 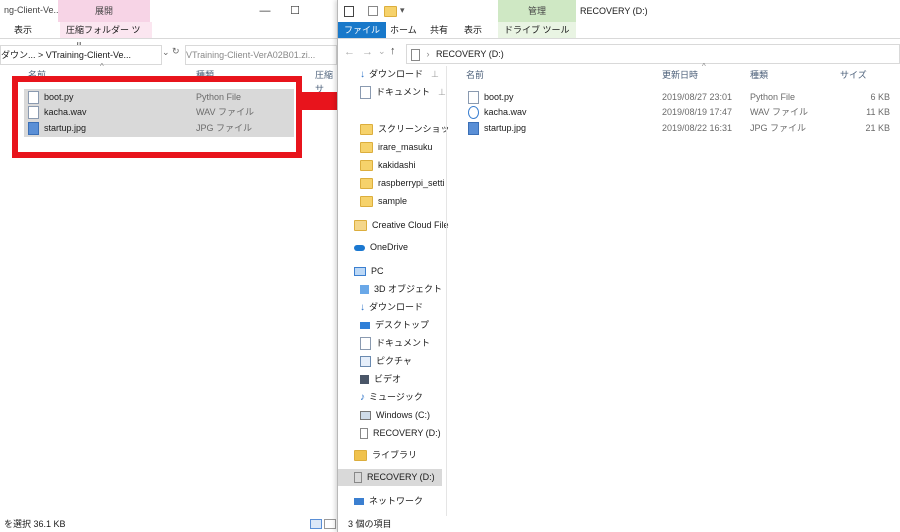 What do you see at coordinates (778, 128) in the screenshot?
I see `file-type: JPG ファイル` at bounding box center [778, 128].